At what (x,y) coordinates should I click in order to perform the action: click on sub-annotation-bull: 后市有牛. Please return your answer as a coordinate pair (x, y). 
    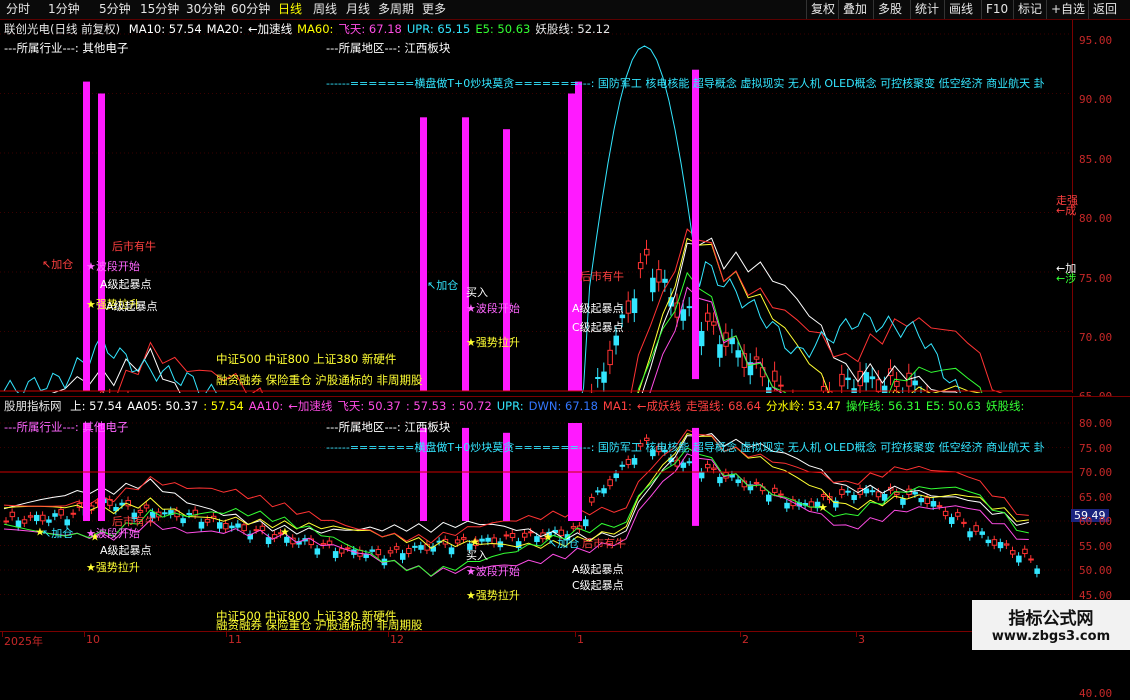
    Looking at the image, I should click on (134, 521).